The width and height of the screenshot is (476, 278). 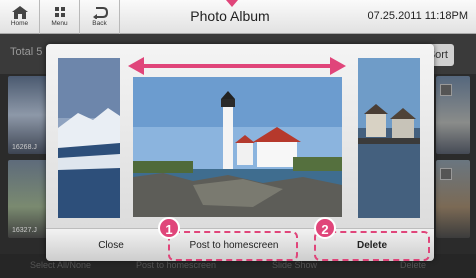 What do you see at coordinates (19, 23) in the screenshot?
I see `home-label: Home` at bounding box center [19, 23].